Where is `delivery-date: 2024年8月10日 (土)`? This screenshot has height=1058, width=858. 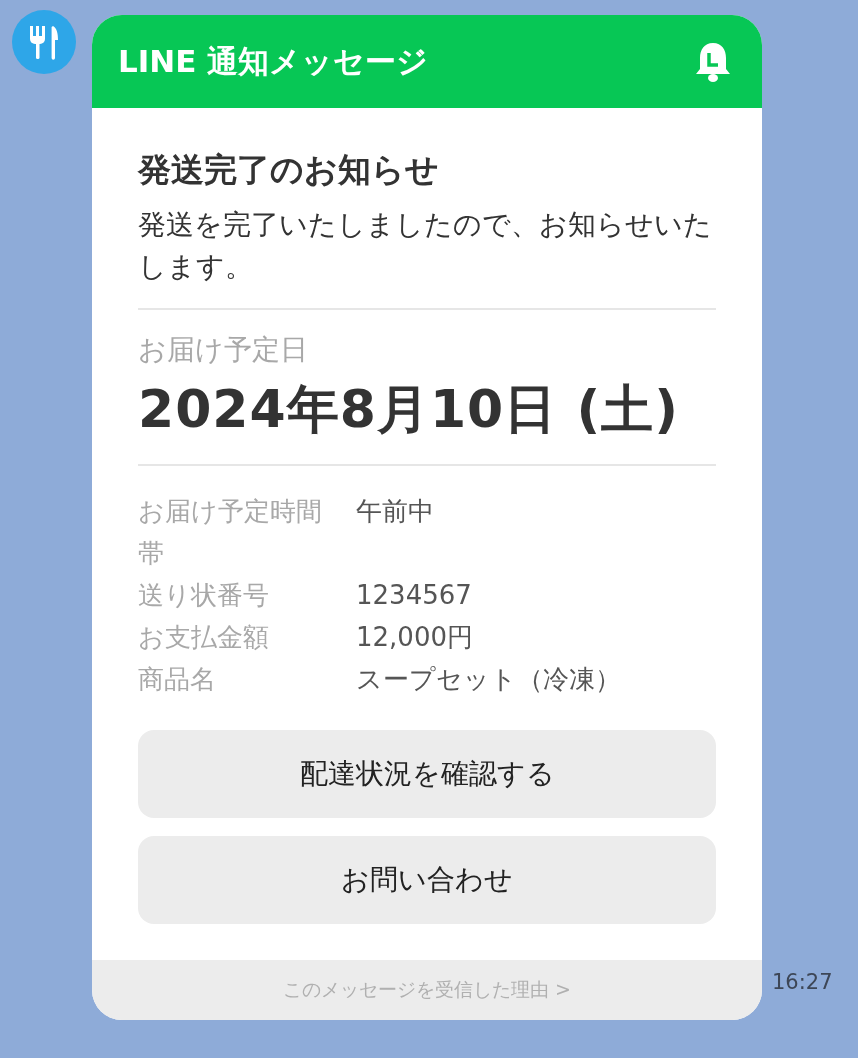
delivery-date: 2024年8月10日 (土) is located at coordinates (409, 409).